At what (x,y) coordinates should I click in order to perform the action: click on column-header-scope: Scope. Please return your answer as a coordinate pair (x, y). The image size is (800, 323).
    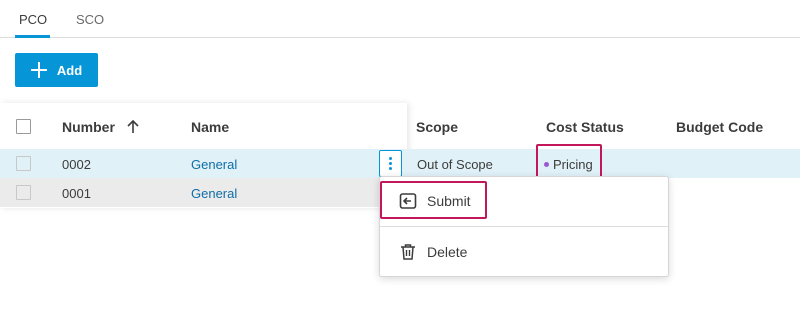
    Looking at the image, I should click on (437, 127).